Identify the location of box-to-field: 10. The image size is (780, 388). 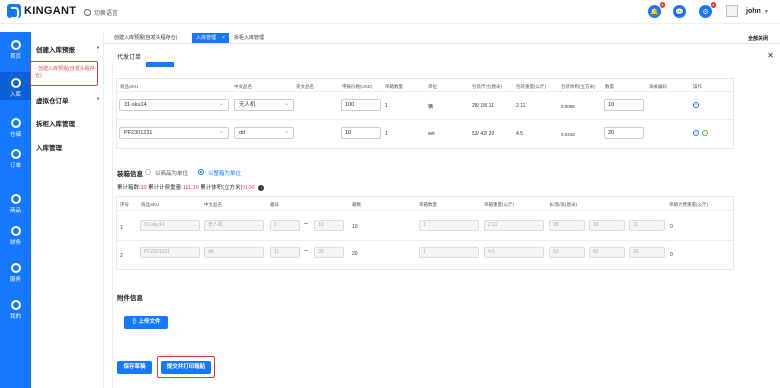
(329, 225).